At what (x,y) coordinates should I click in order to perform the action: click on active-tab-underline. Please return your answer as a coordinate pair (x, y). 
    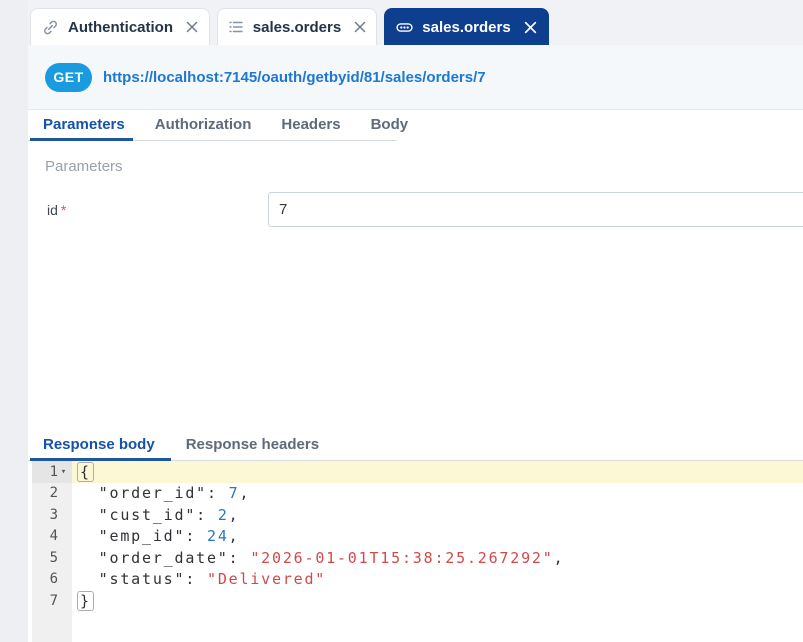
    Looking at the image, I should click on (81, 139).